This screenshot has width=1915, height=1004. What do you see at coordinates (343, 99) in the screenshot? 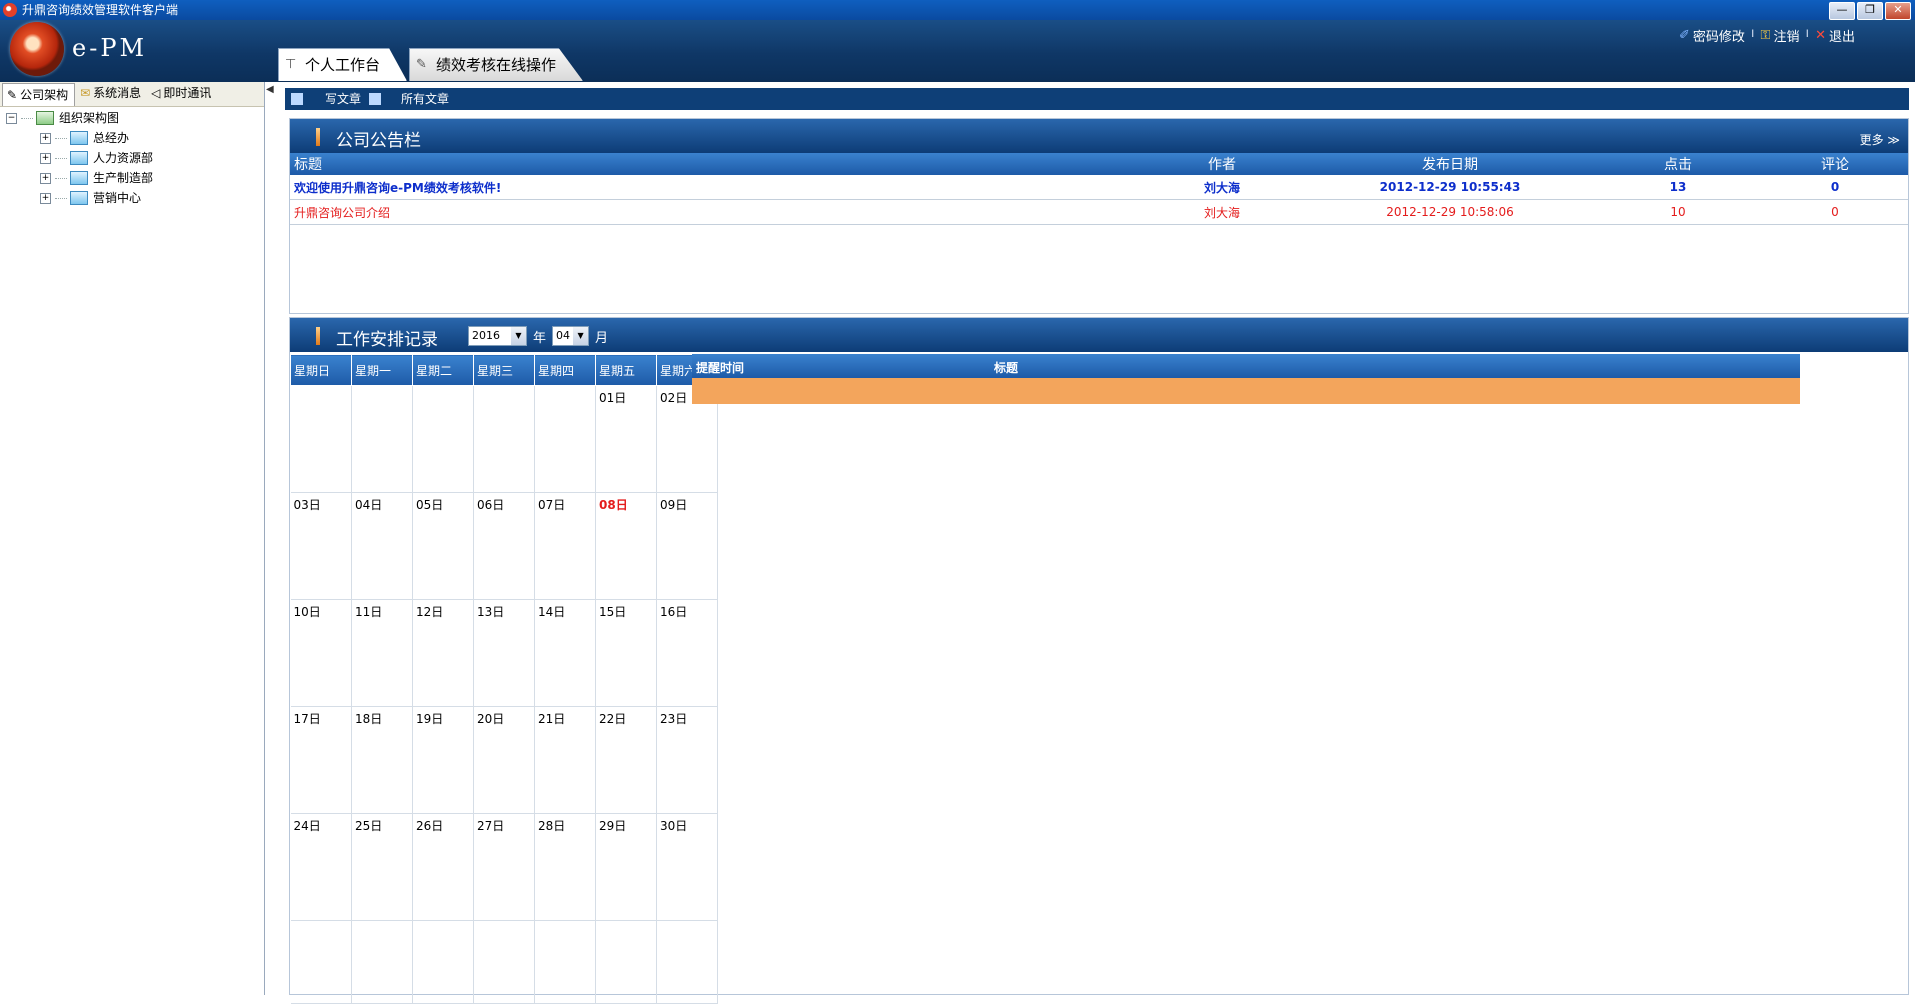
I see `write-article-label: 写文章` at bounding box center [343, 99].